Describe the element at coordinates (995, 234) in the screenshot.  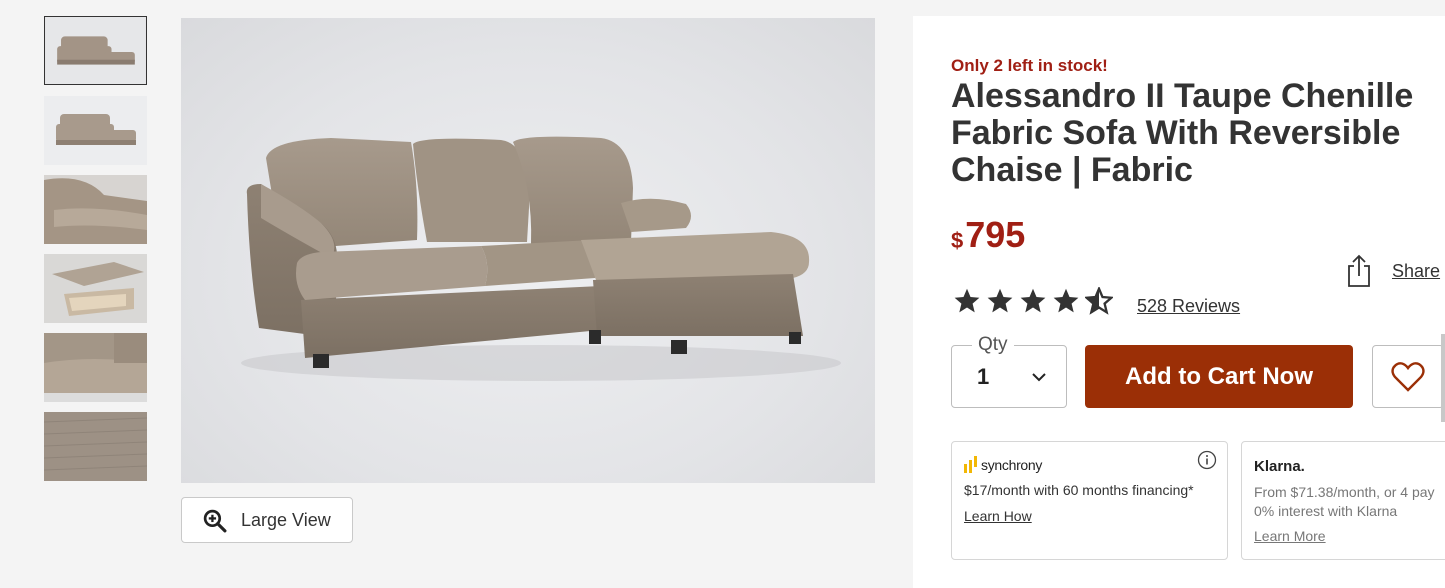
I see `price-amount: 795` at that location.